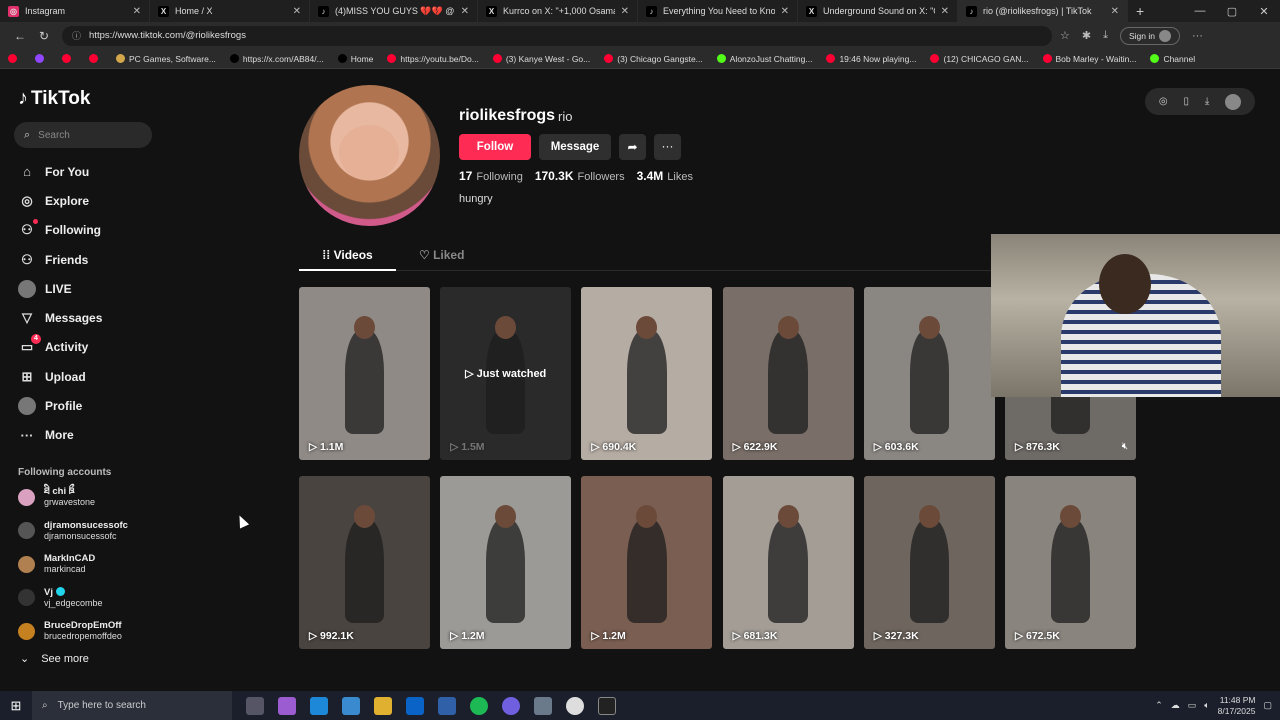 Image resolution: width=1280 pixels, height=720 pixels. Describe the element at coordinates (1149, 35) in the screenshot. I see `sign-in-button: Sign in` at that location.